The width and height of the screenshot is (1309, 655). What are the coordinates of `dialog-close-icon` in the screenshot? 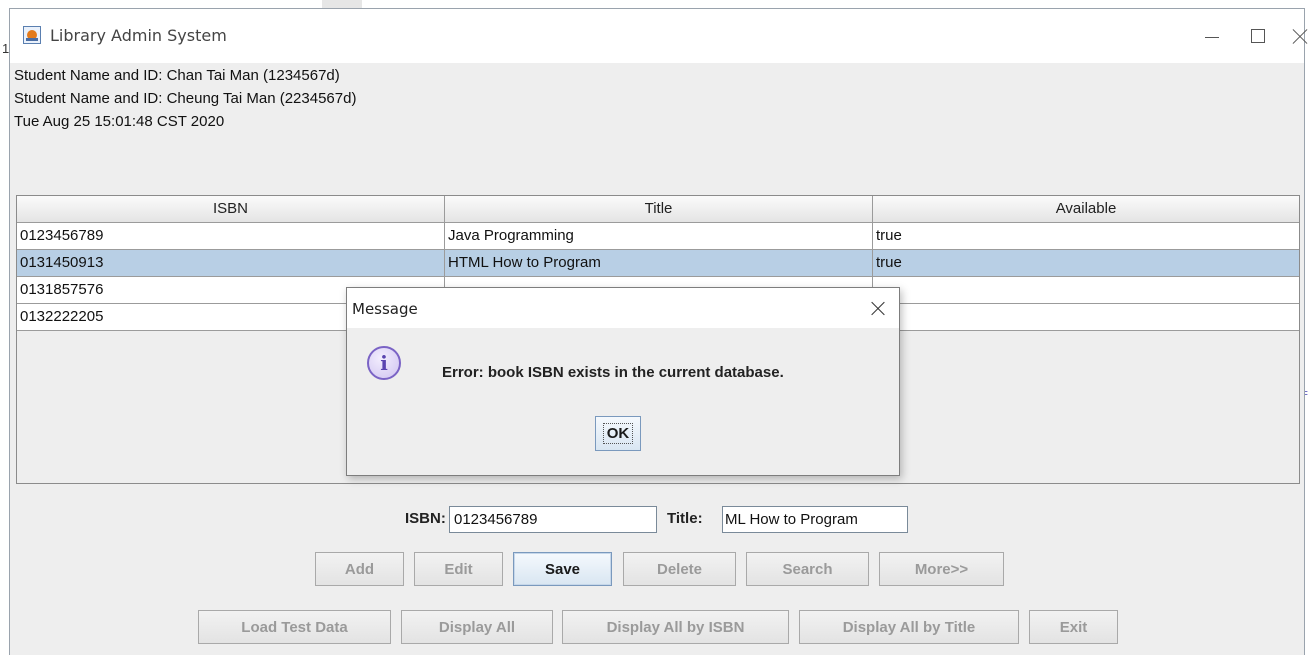 It's located at (878, 309).